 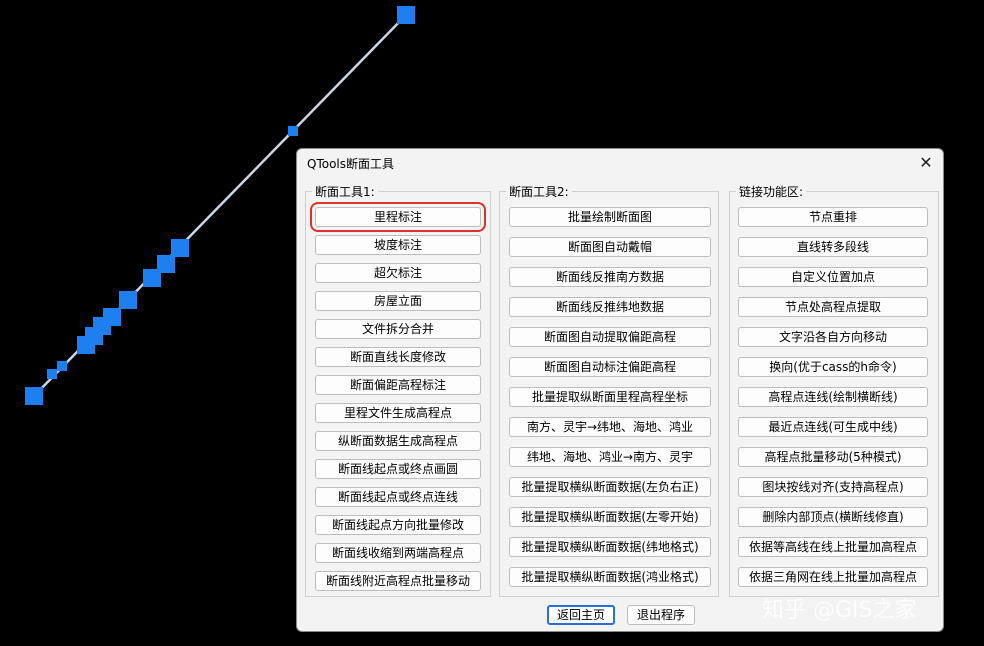 I want to click on section-links-label: 链接功能区:, so click(x=771, y=191).